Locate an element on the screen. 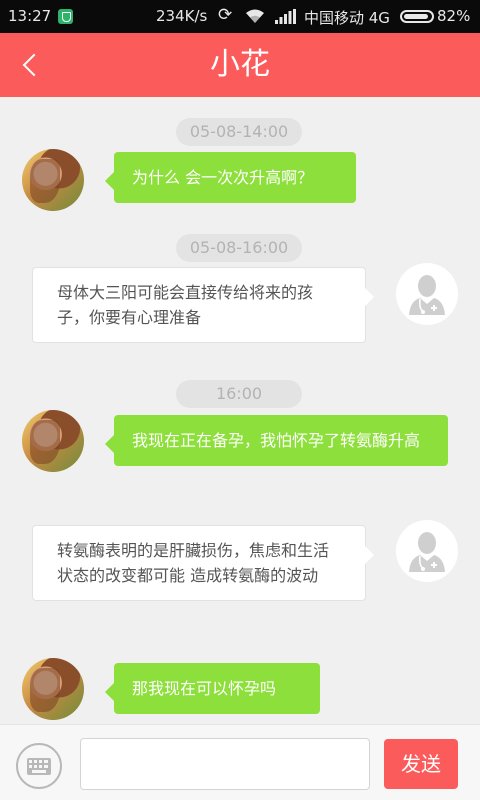 This screenshot has height=800, width=480. keyboard-icon is located at coordinates (39, 766).